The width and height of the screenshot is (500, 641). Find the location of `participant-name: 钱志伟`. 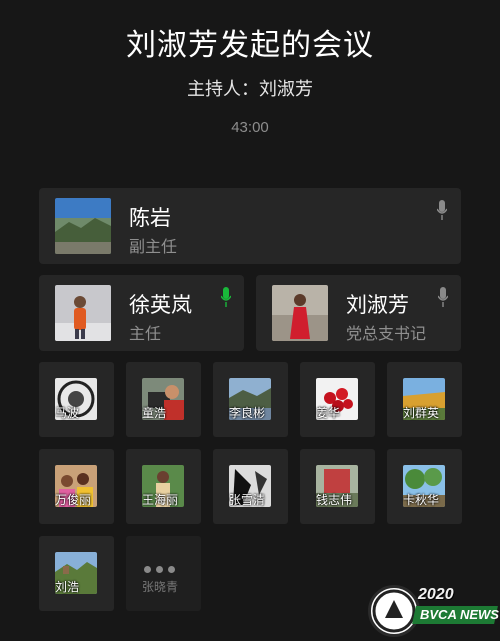

participant-name: 钱志伟 is located at coordinates (334, 500).